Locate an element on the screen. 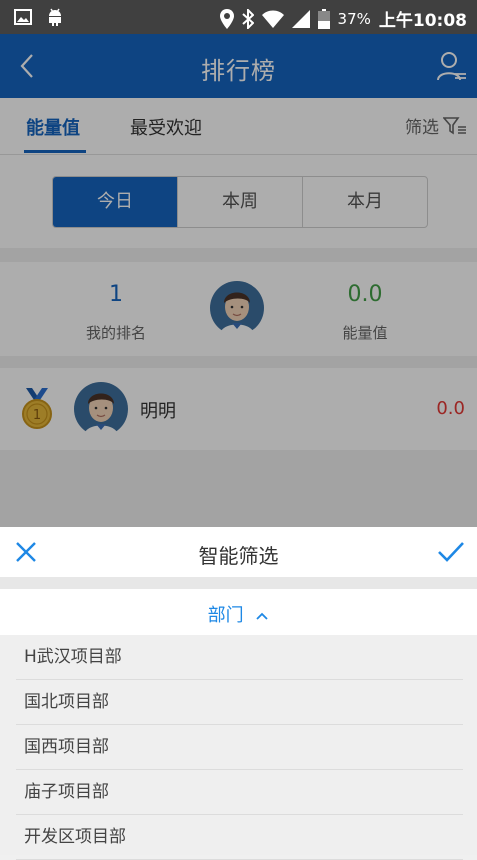 The height and width of the screenshot is (860, 477). filter-sheet-title: 智能筛选 is located at coordinates (238, 556).